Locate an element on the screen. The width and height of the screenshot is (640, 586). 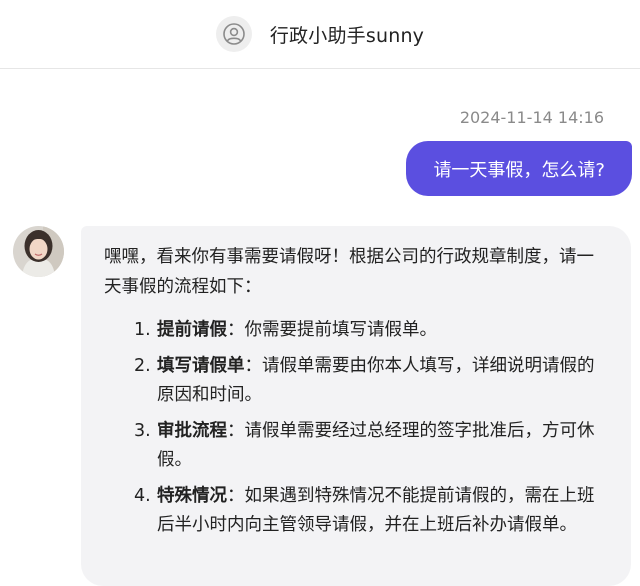
bot-avatar-image is located at coordinates (38, 251).